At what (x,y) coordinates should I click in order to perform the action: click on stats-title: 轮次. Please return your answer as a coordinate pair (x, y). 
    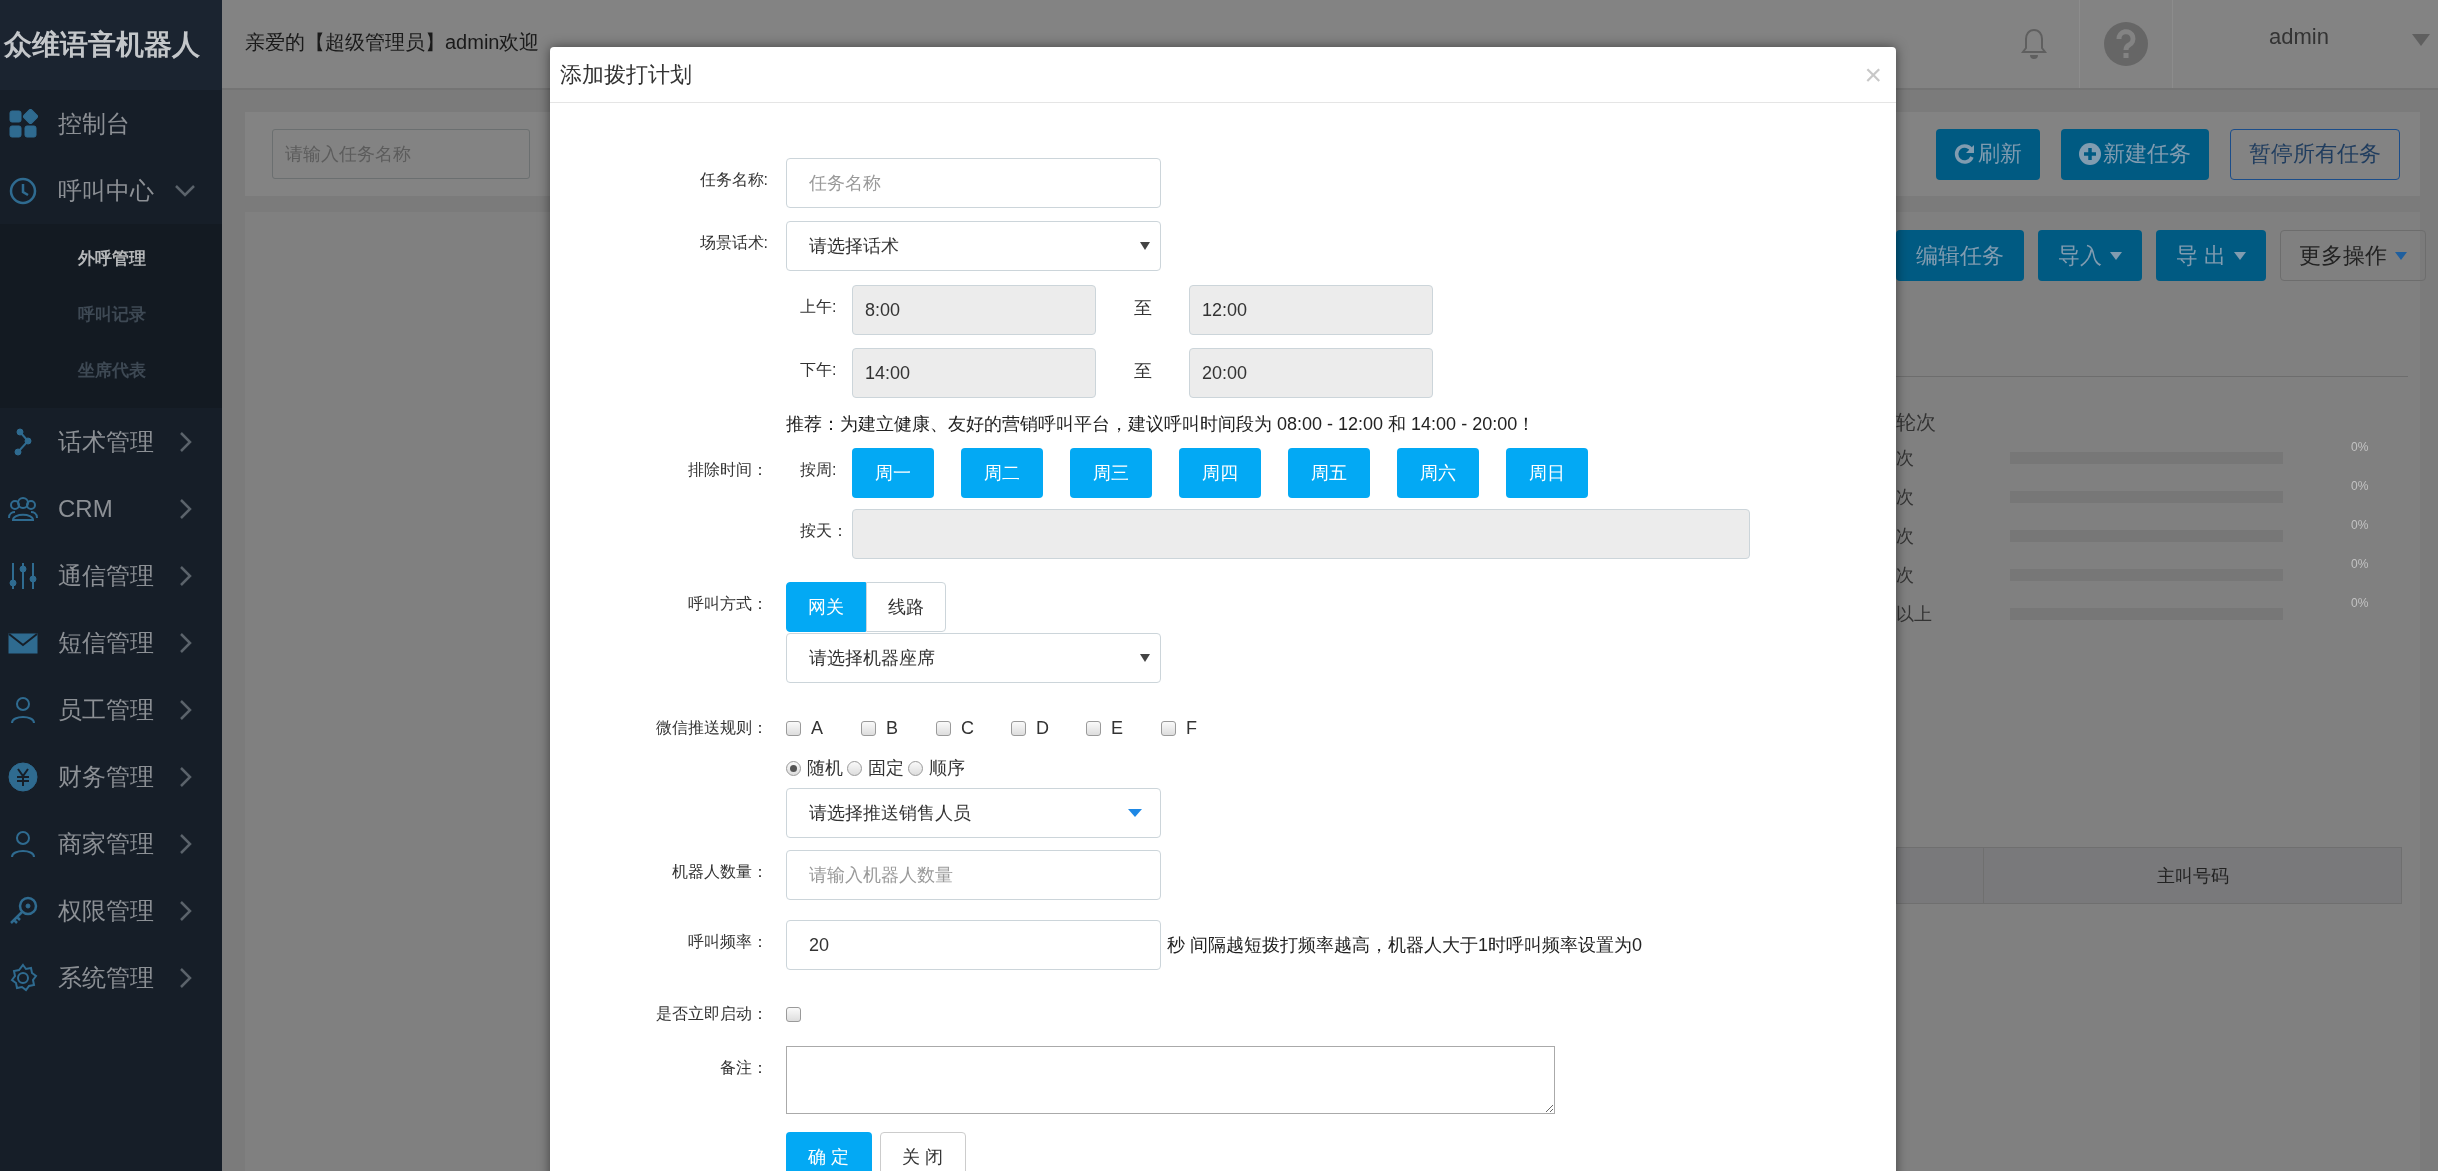
    Looking at the image, I should click on (1916, 422).